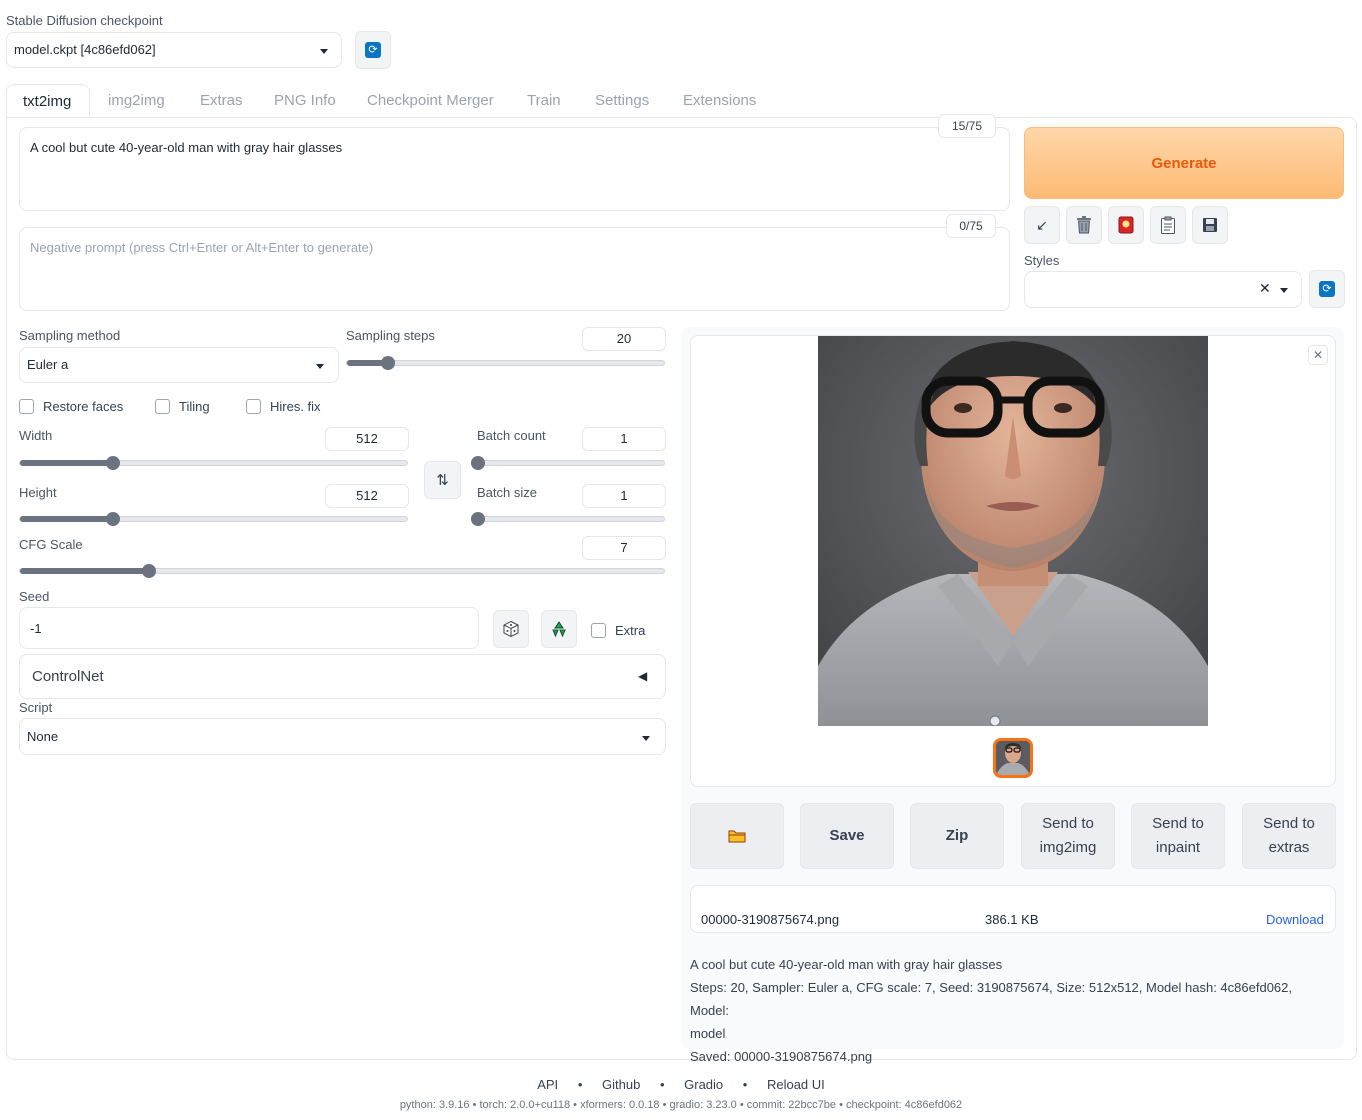 Image resolution: width=1362 pixels, height=1120 pixels. I want to click on tab-extensions: Extensions, so click(719, 100).